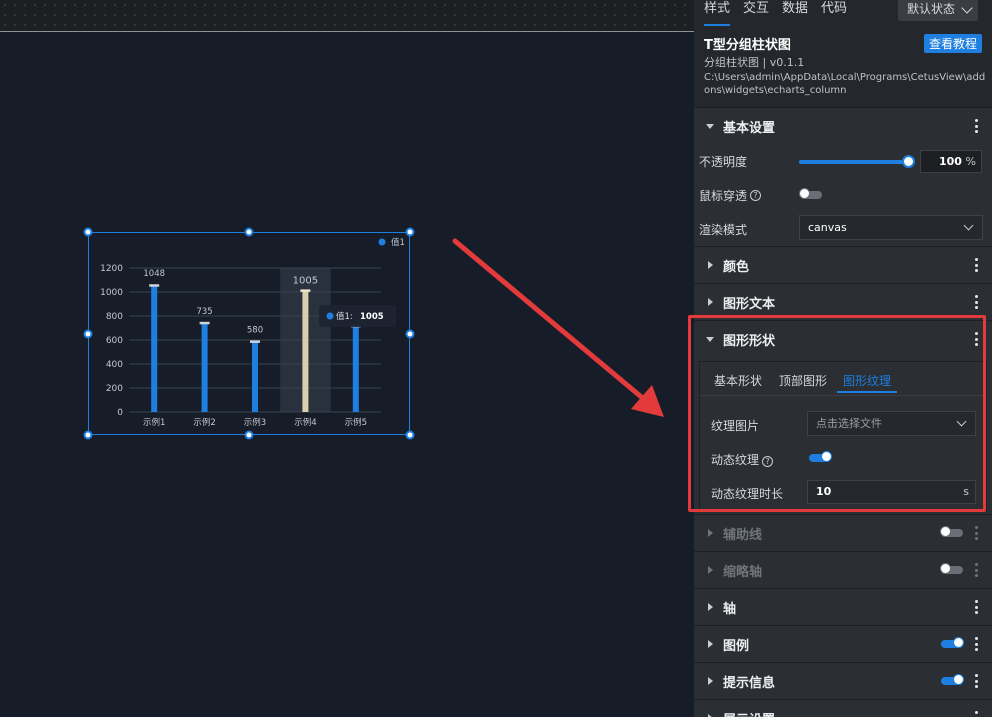 The width and height of the screenshot is (992, 717). I want to click on opacity-row: 不透明度 100 %, so click(843, 161).